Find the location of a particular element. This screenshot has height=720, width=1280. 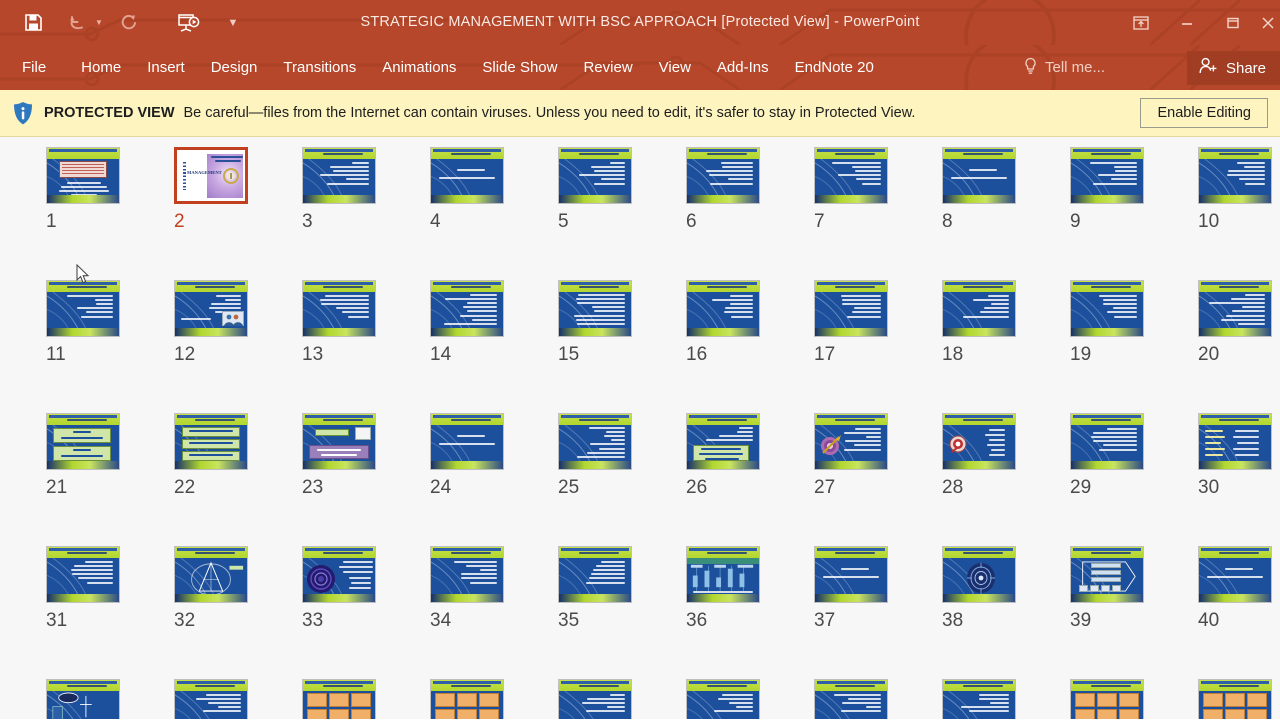

tab-review: Review is located at coordinates (607, 67).